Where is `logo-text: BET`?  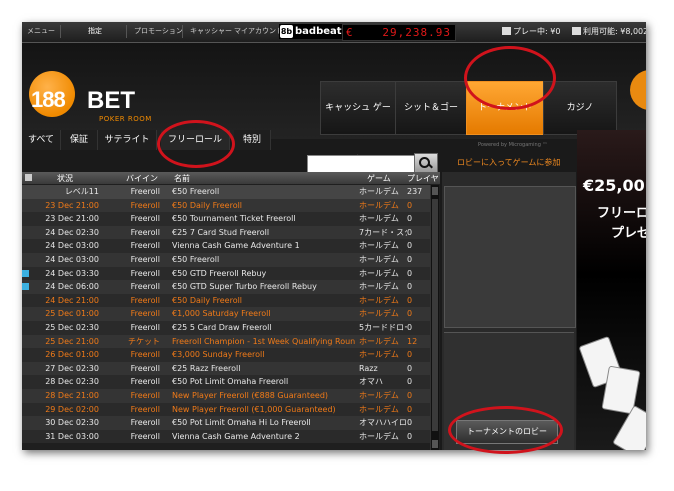 logo-text: BET is located at coordinates (111, 100).